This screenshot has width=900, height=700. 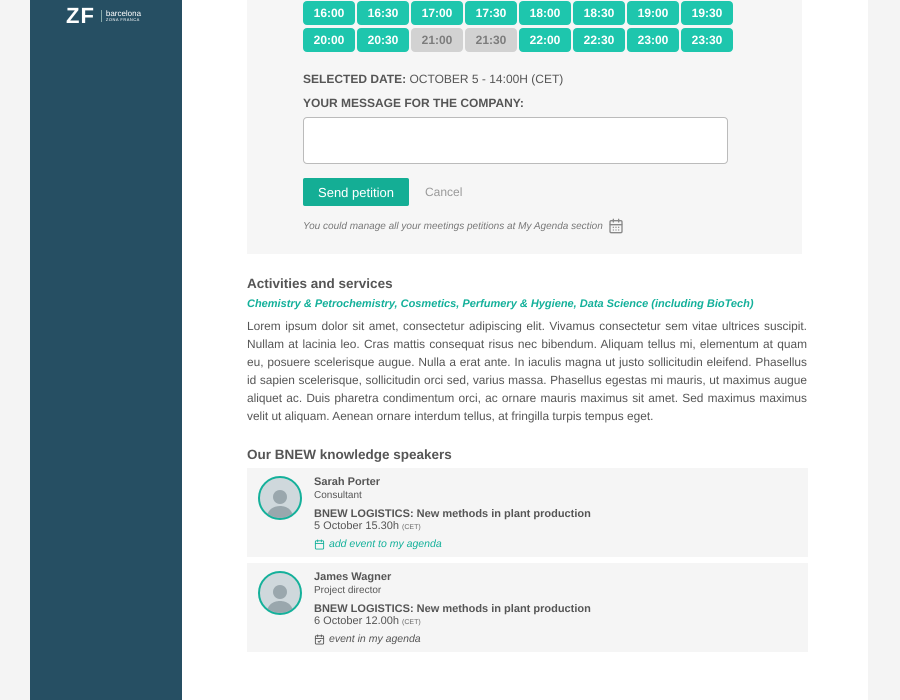 I want to click on event-date: 5 October 15.30h, so click(x=357, y=526).